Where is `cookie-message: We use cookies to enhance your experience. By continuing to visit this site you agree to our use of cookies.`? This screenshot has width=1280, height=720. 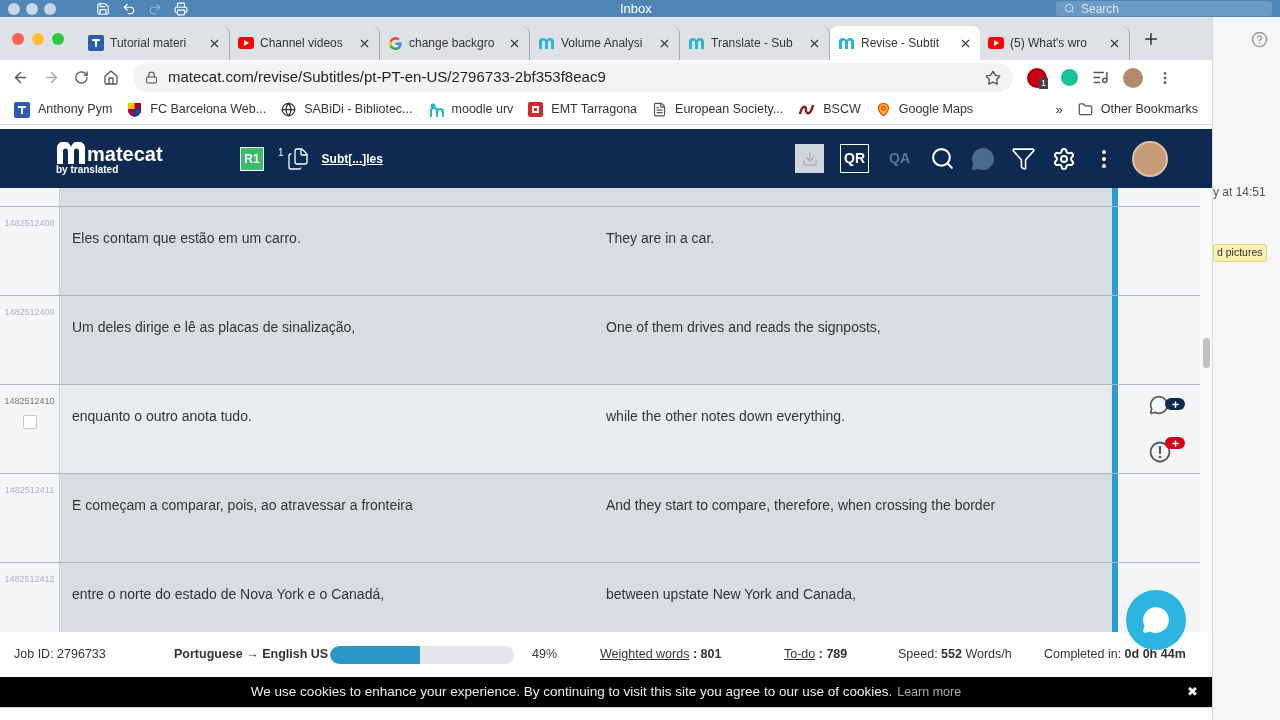 cookie-message: We use cookies to enhance your experience. By continuing to visit this site you agree to our use of cookies. is located at coordinates (571, 691).